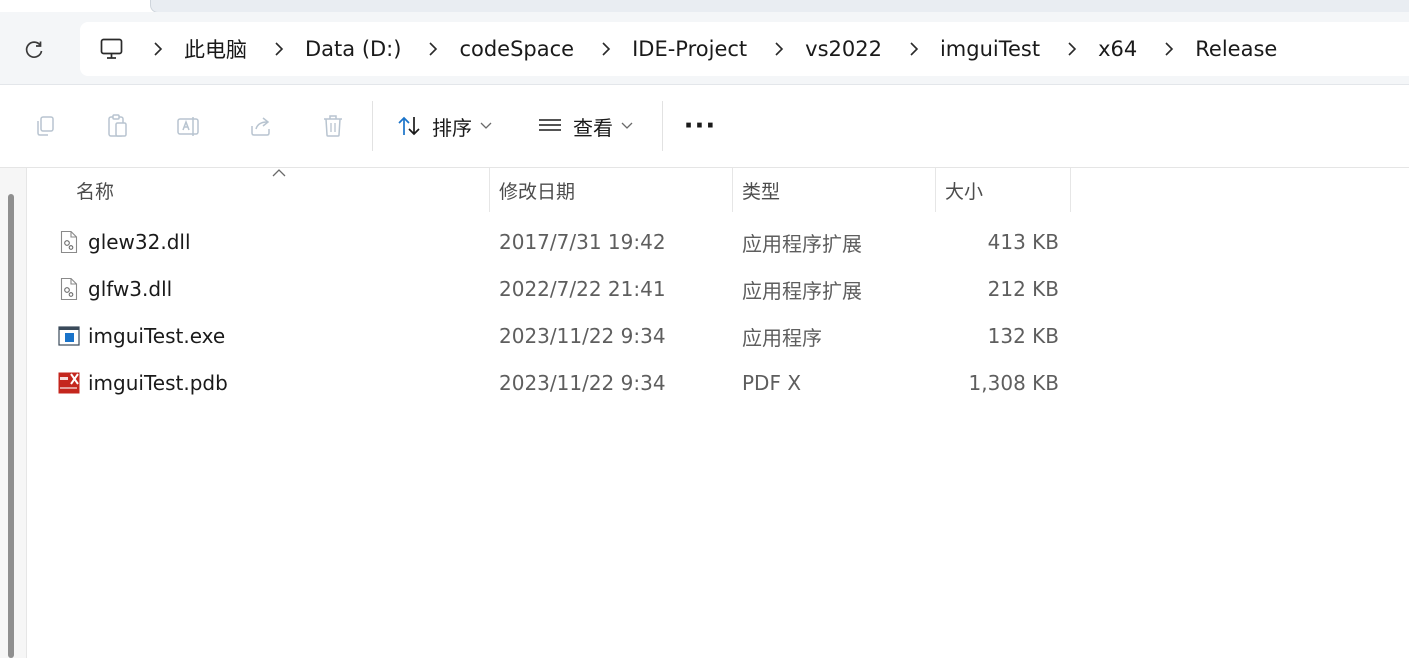 This screenshot has width=1409, height=658. What do you see at coordinates (537, 190) in the screenshot?
I see `column-header-date: 修改日期` at bounding box center [537, 190].